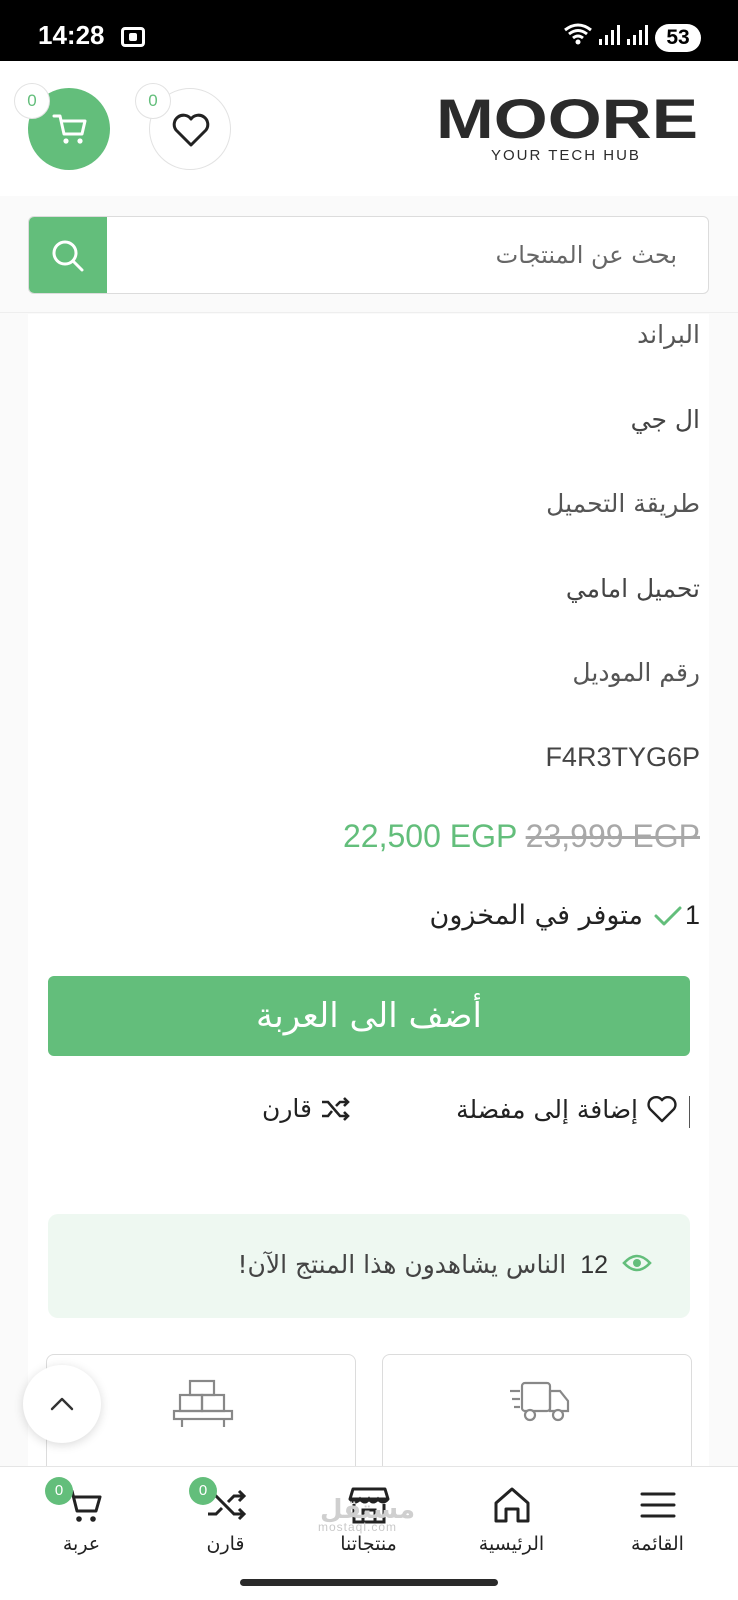 This screenshot has height=1600, width=738. Describe the element at coordinates (539, 1404) in the screenshot. I see `delivery-truck-icon` at that location.